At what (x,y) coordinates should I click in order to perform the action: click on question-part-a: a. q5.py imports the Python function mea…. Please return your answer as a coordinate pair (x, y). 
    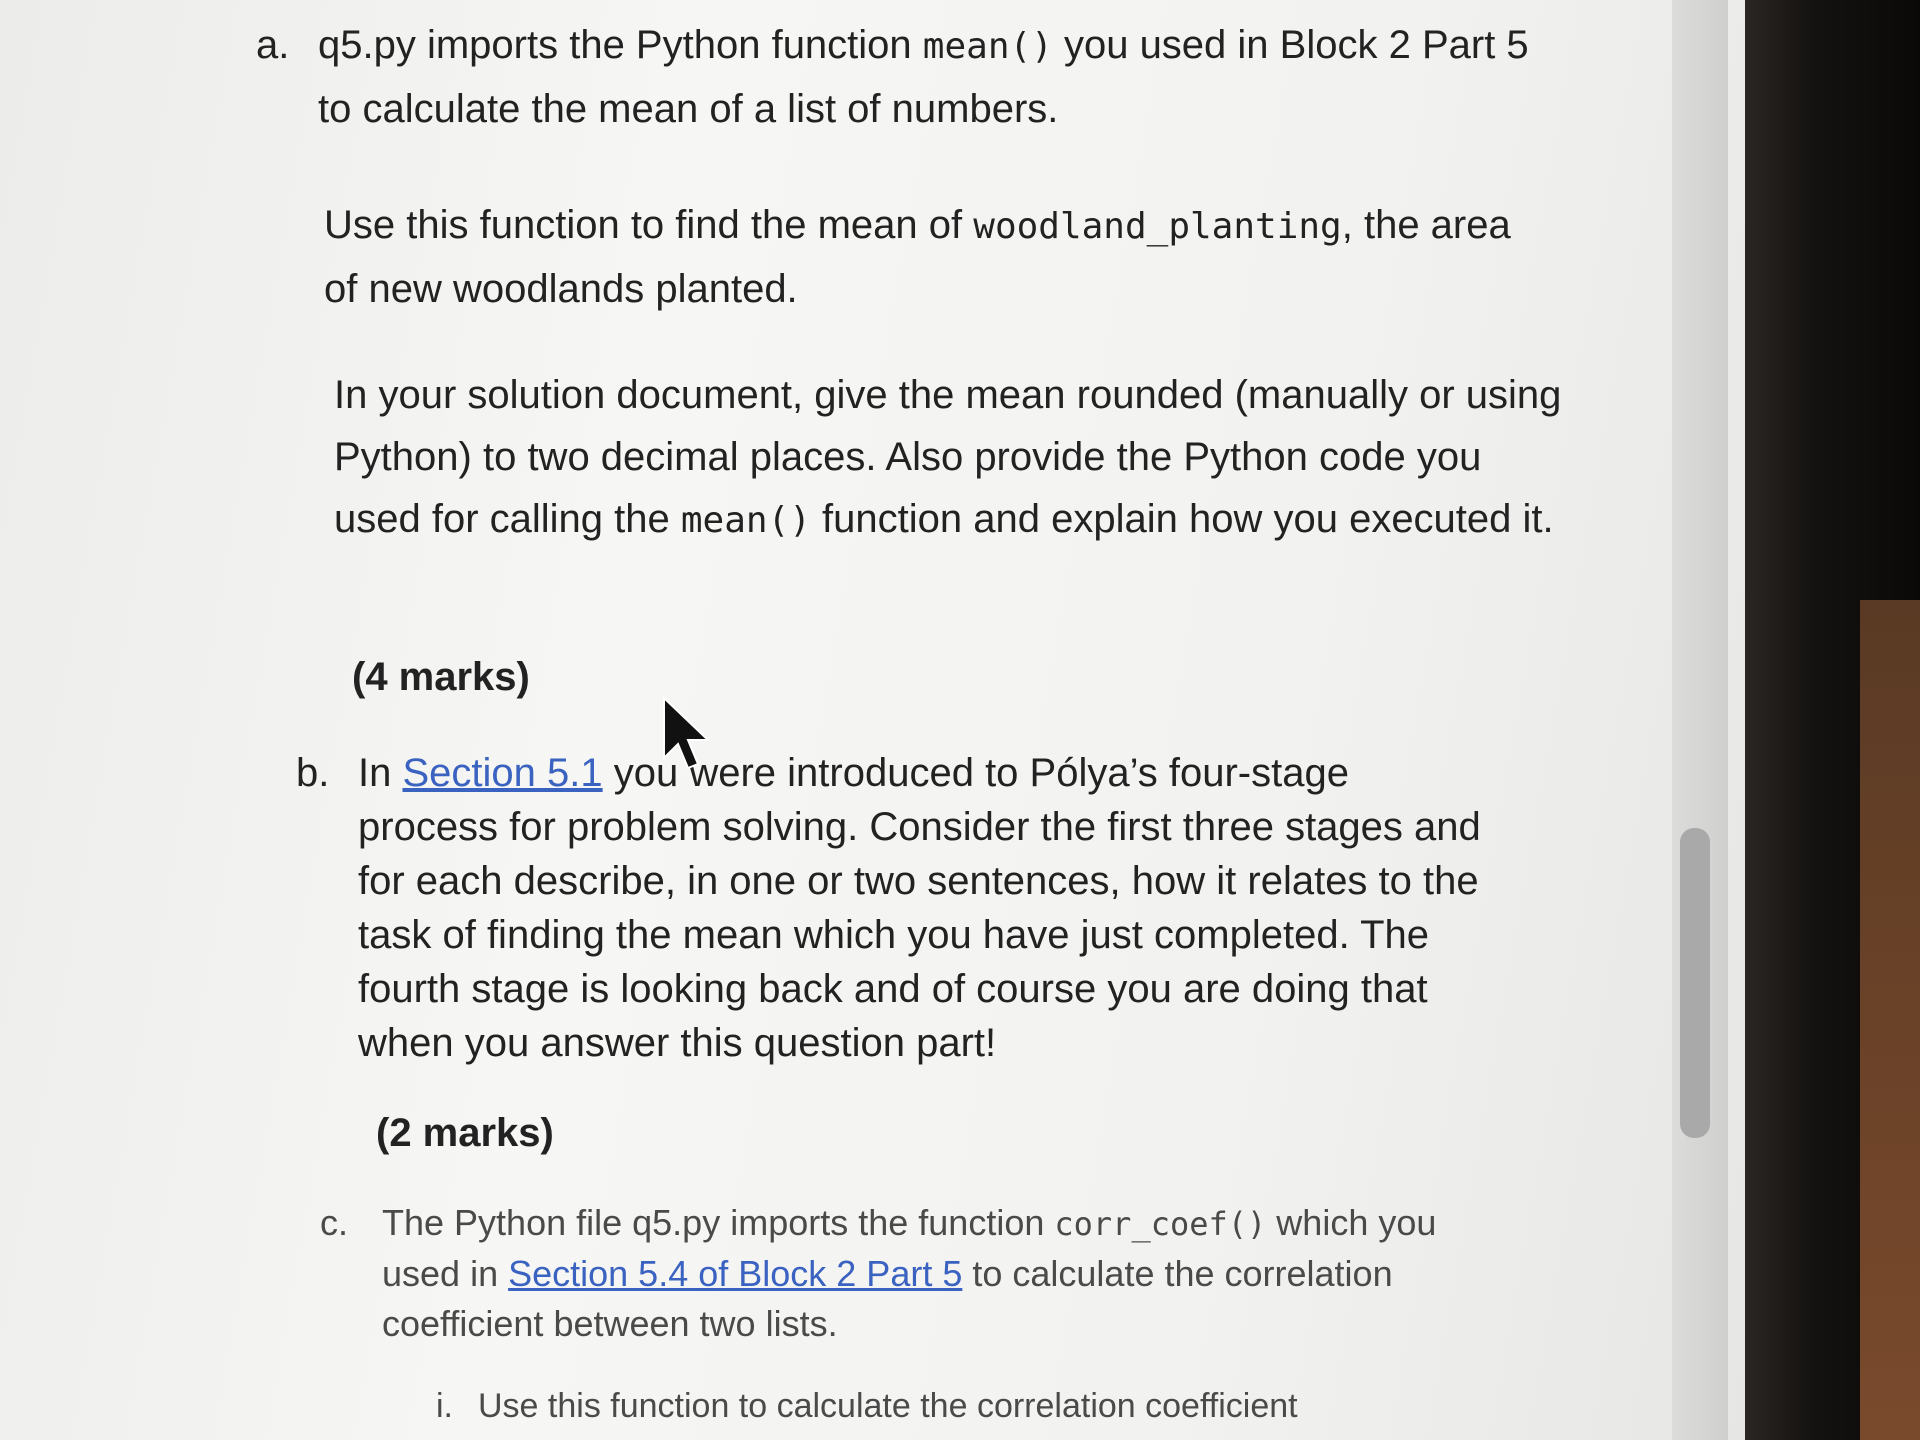
    Looking at the image, I should click on (902, 77).